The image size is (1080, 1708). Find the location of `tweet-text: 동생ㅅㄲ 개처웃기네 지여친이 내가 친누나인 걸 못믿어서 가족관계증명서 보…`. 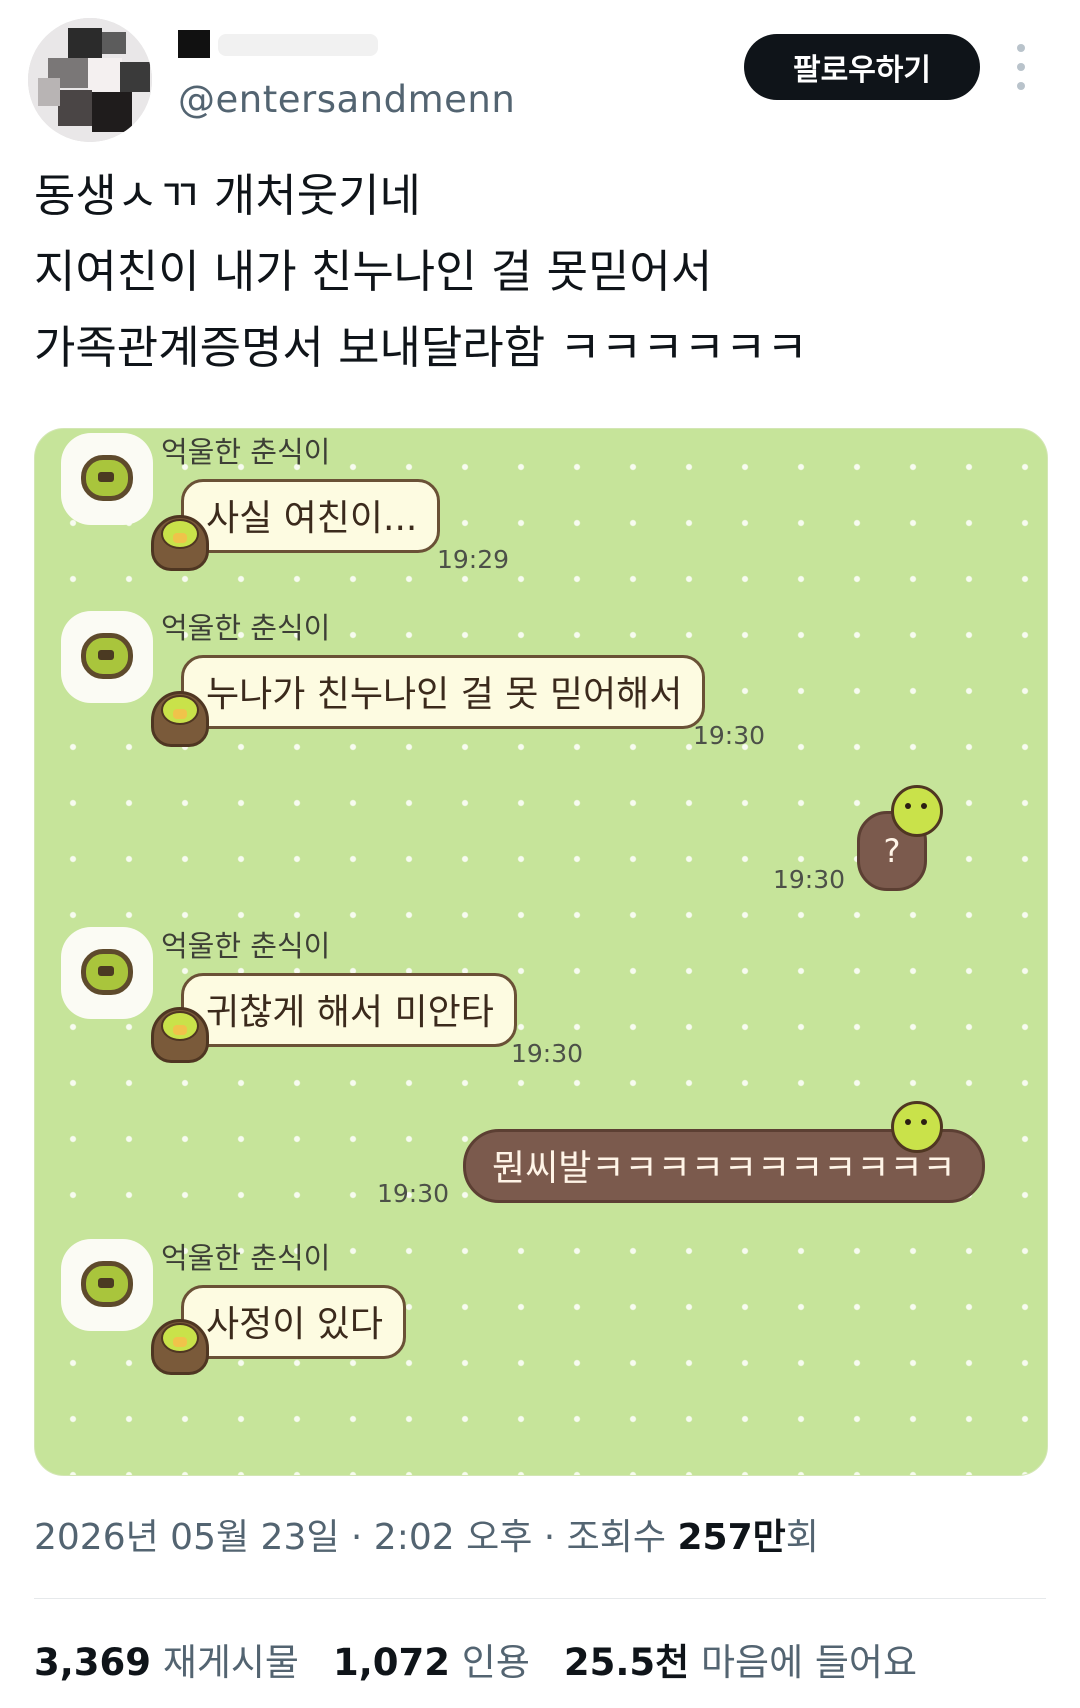

tweet-text: 동생ㅅㄲ 개처웃기네 지여친이 내가 친누나인 걸 못믿어서 가족관계증명서 보… is located at coordinates (539, 272).